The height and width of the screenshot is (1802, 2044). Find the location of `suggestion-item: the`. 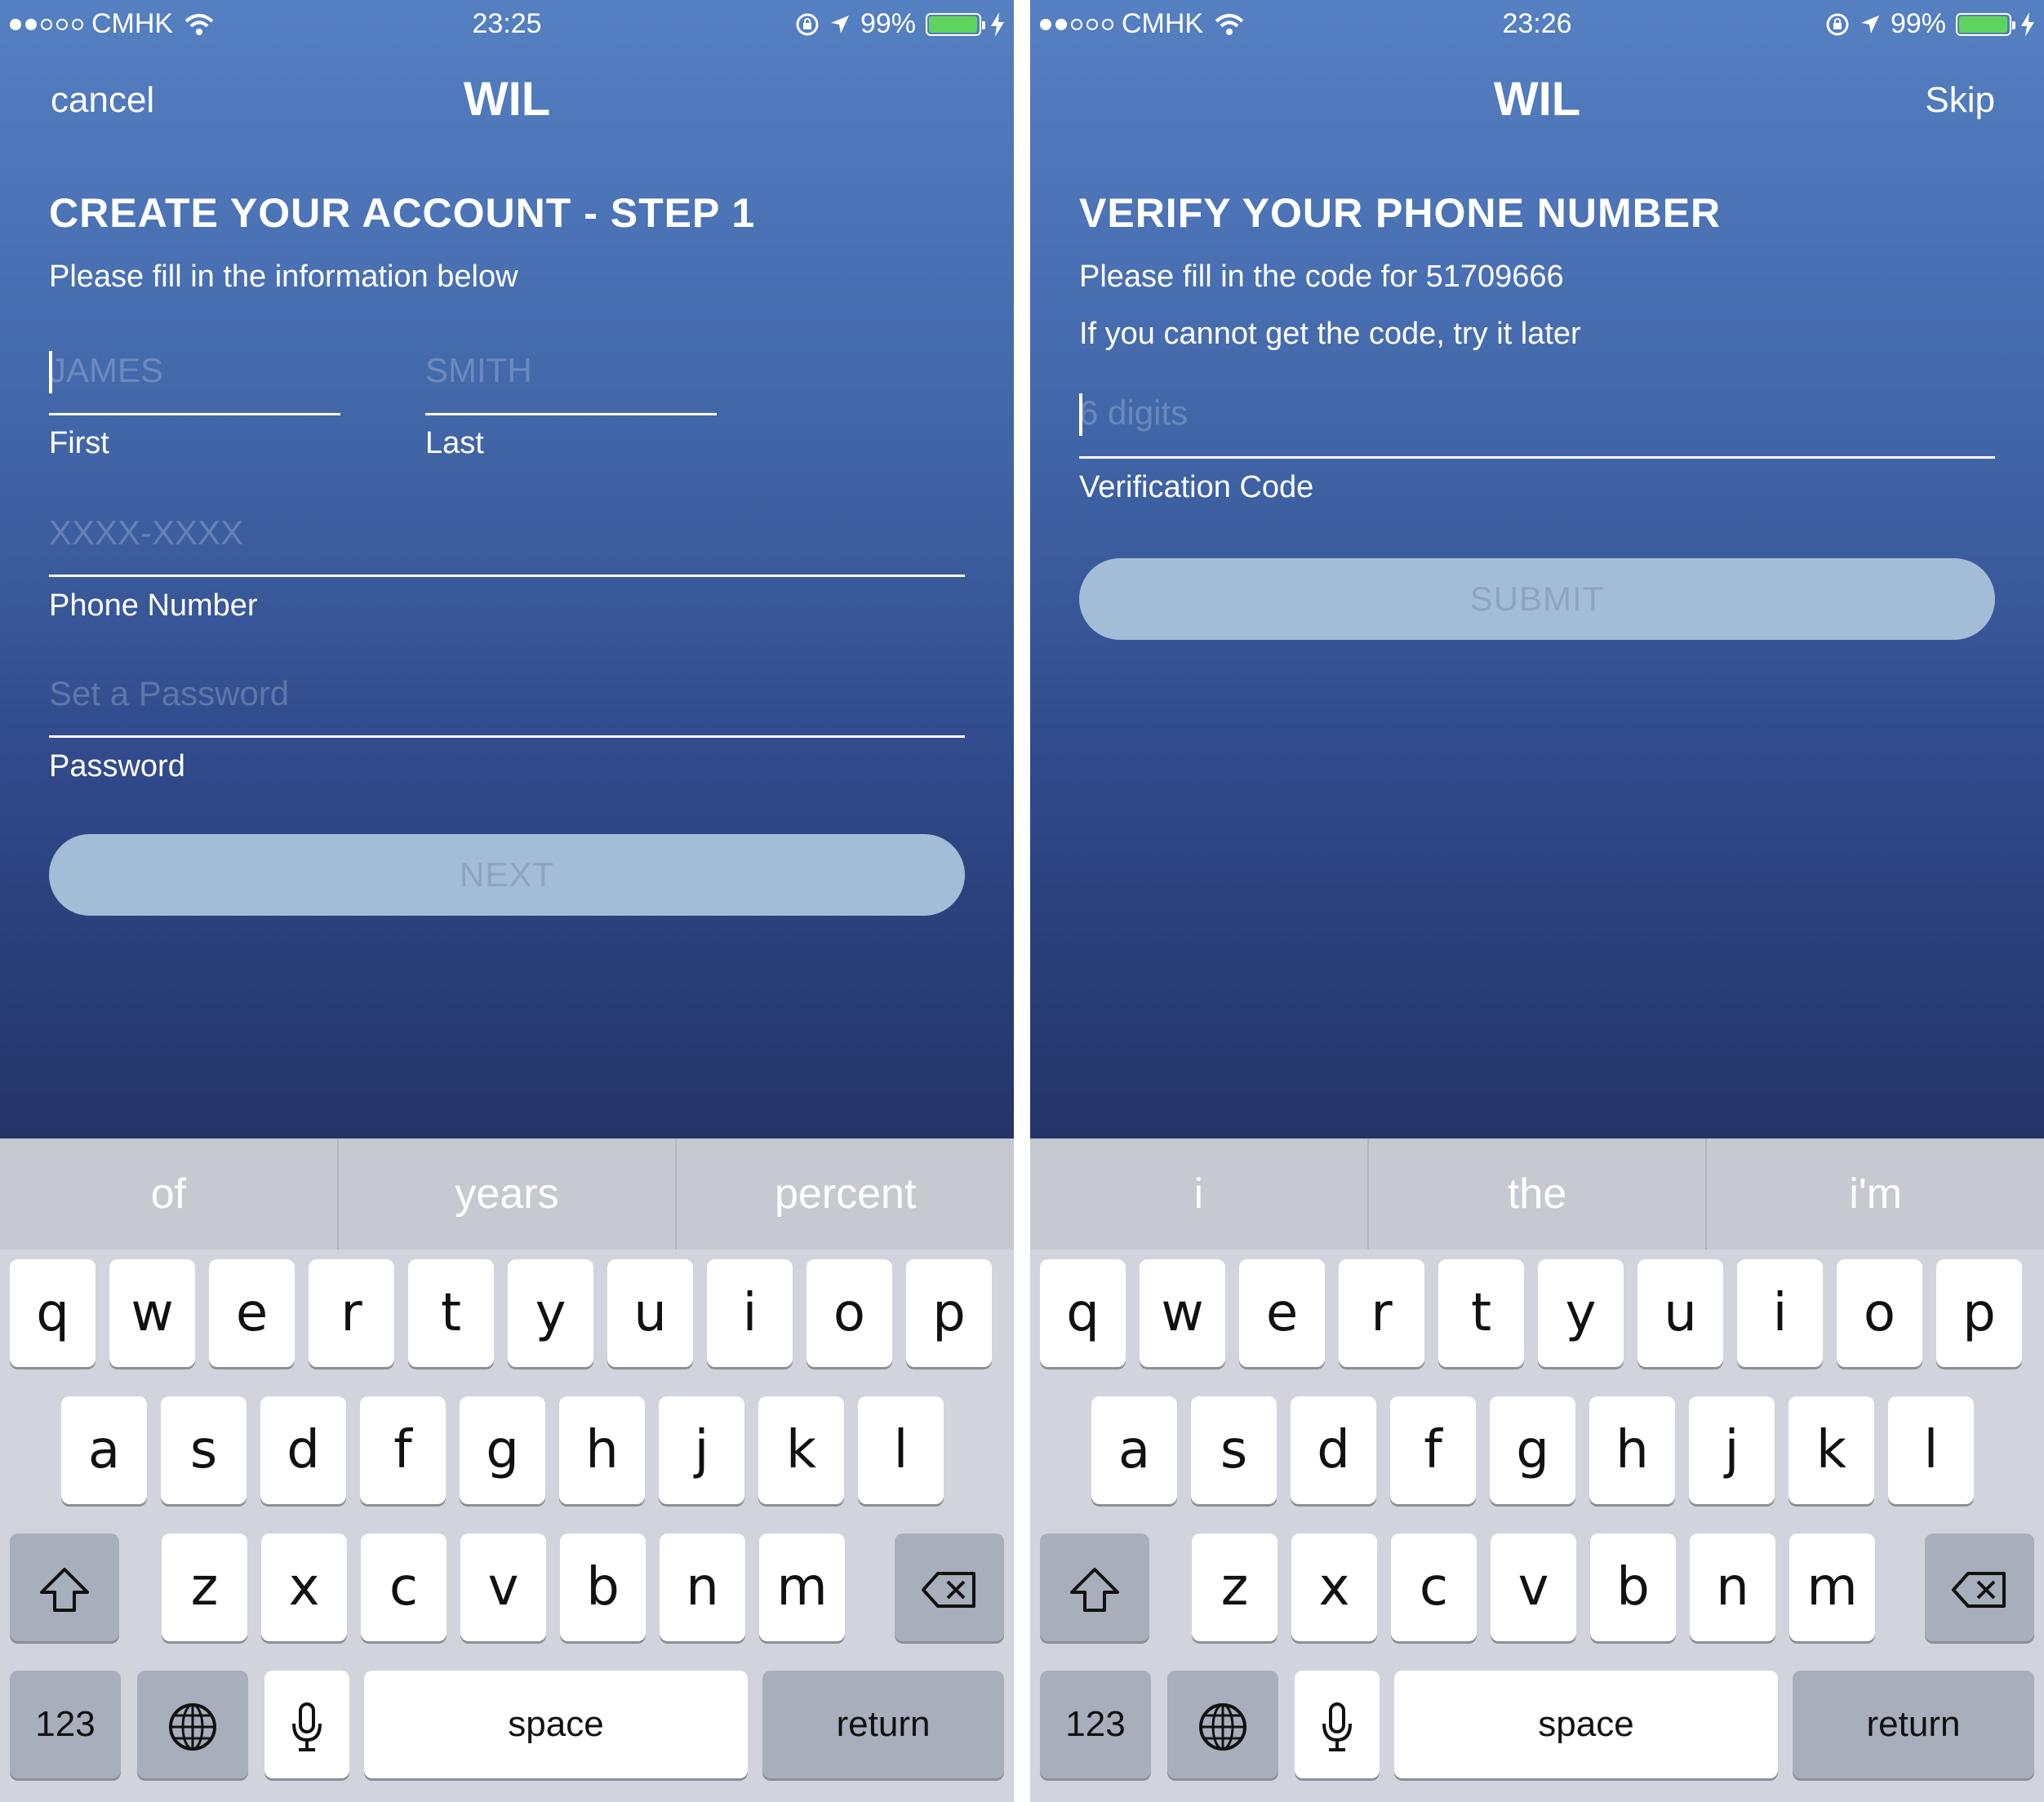

suggestion-item: the is located at coordinates (1537, 1193).